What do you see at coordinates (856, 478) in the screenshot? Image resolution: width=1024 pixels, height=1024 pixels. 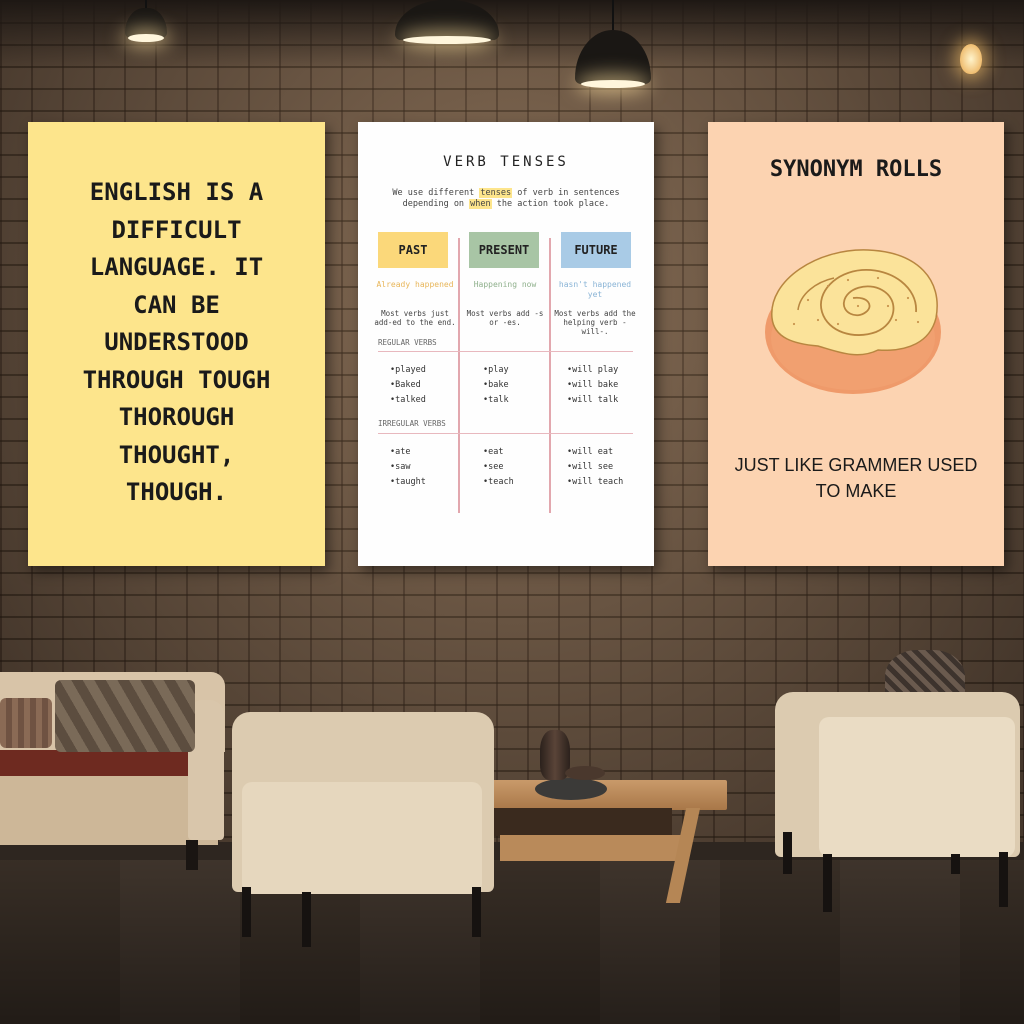 I see `synonym-rolls-caption: JUST LIKE GRAMMER USED TO MAKE` at bounding box center [856, 478].